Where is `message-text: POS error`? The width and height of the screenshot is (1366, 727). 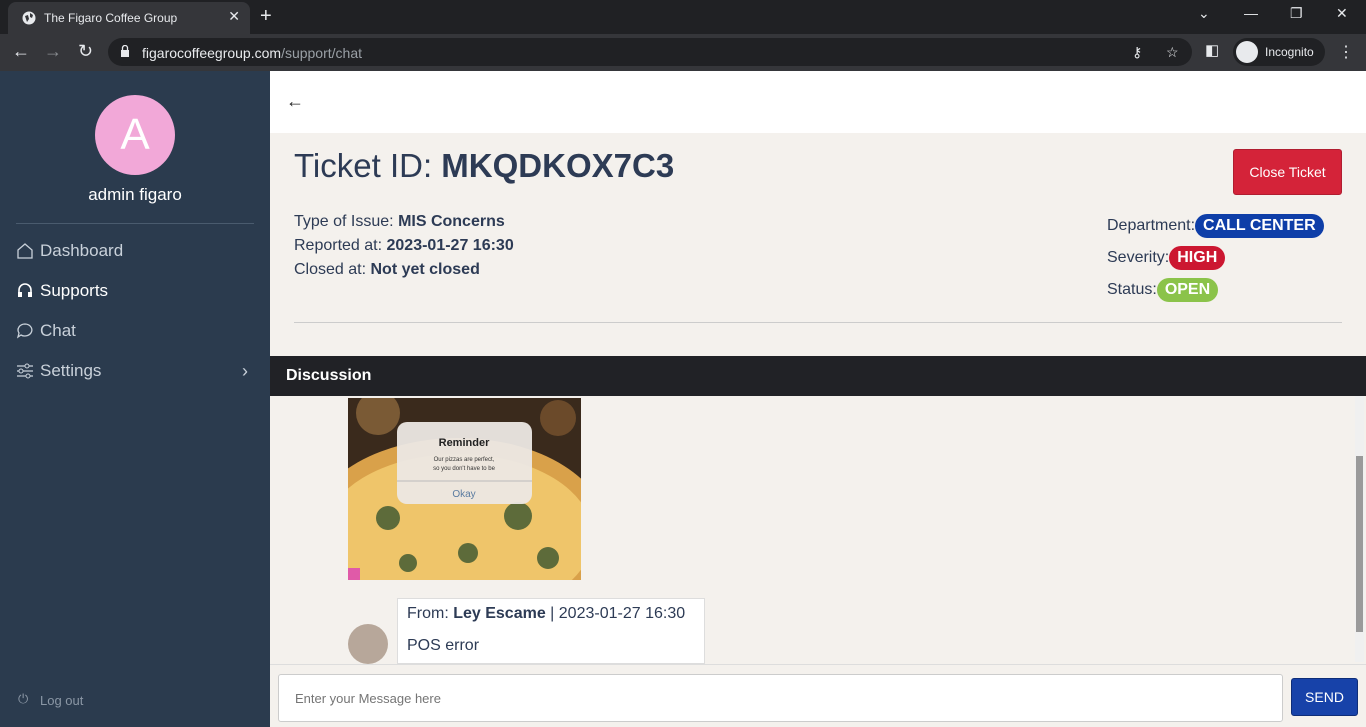
message-text: POS error is located at coordinates (443, 645).